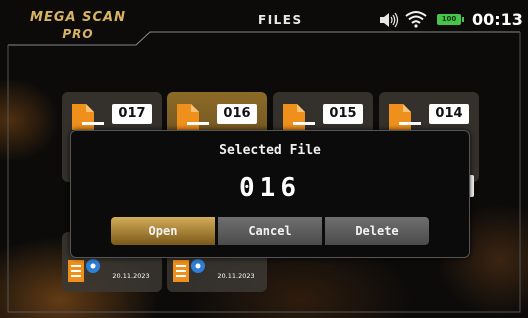  What do you see at coordinates (237, 114) in the screenshot?
I see `file-number: 016` at bounding box center [237, 114].